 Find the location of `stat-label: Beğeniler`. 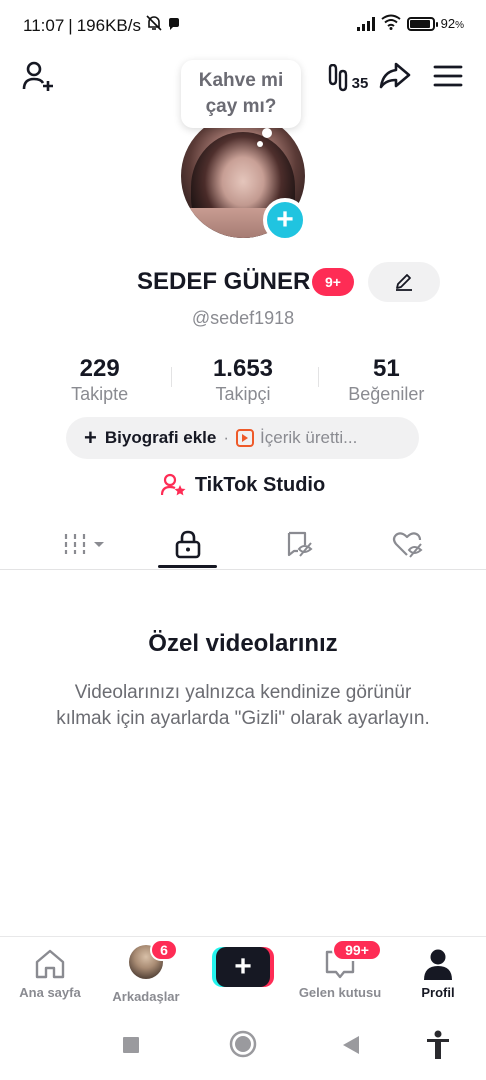

stat-label: Beğeniler is located at coordinates (386, 394).